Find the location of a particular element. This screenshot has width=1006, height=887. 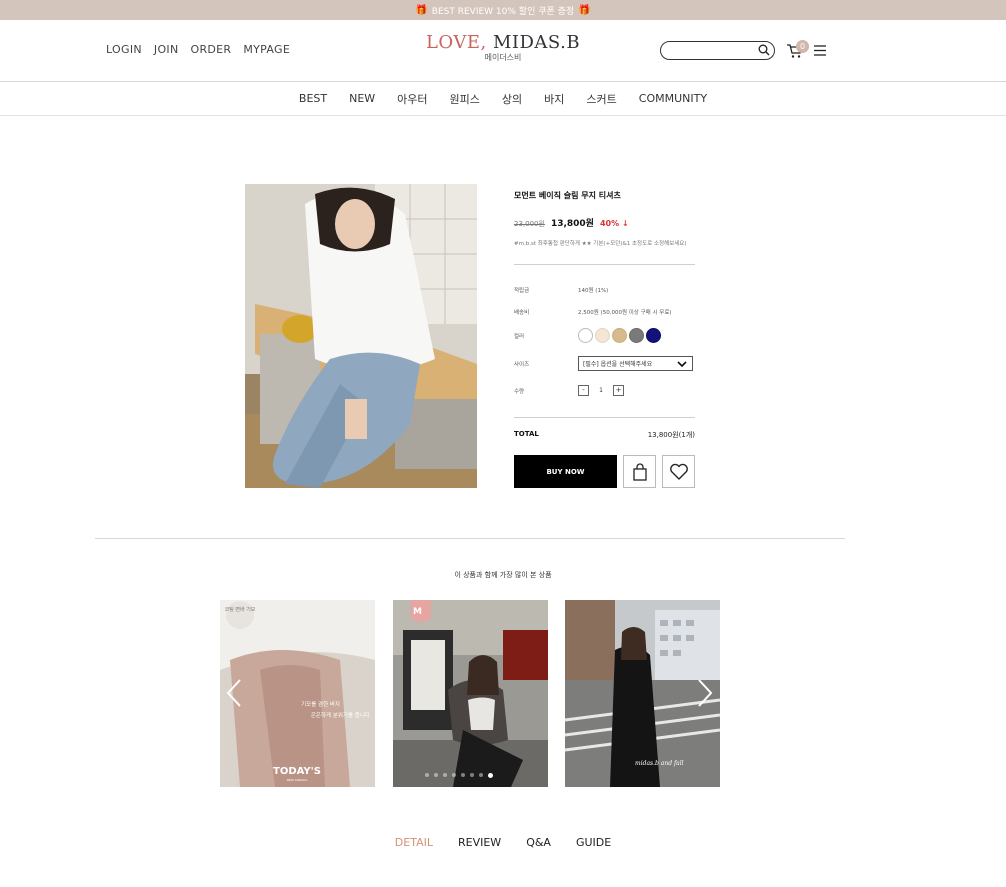

search-box is located at coordinates (717, 52).